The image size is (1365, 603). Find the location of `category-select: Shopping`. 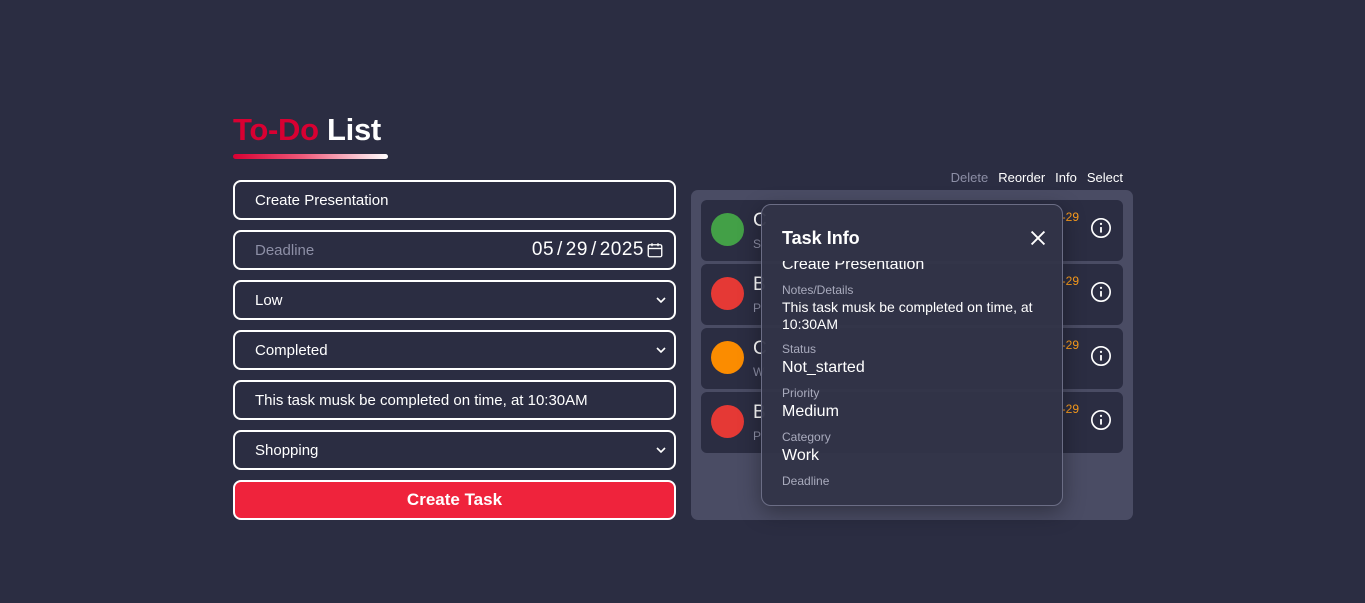

category-select: Shopping is located at coordinates (454, 450).